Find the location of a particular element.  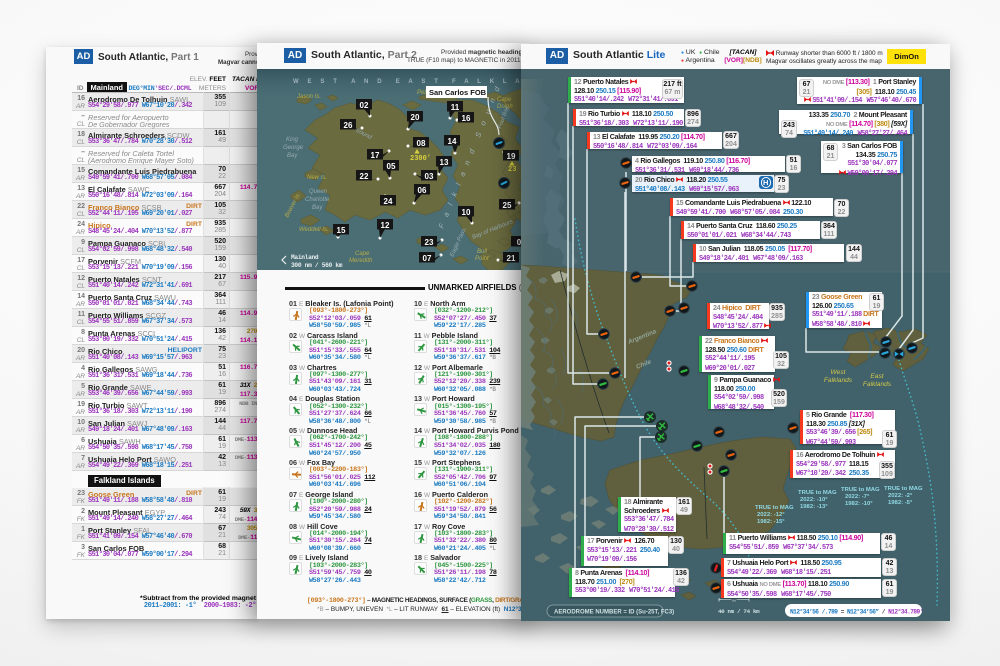

svg-text: 21 is located at coordinates (511, 258).